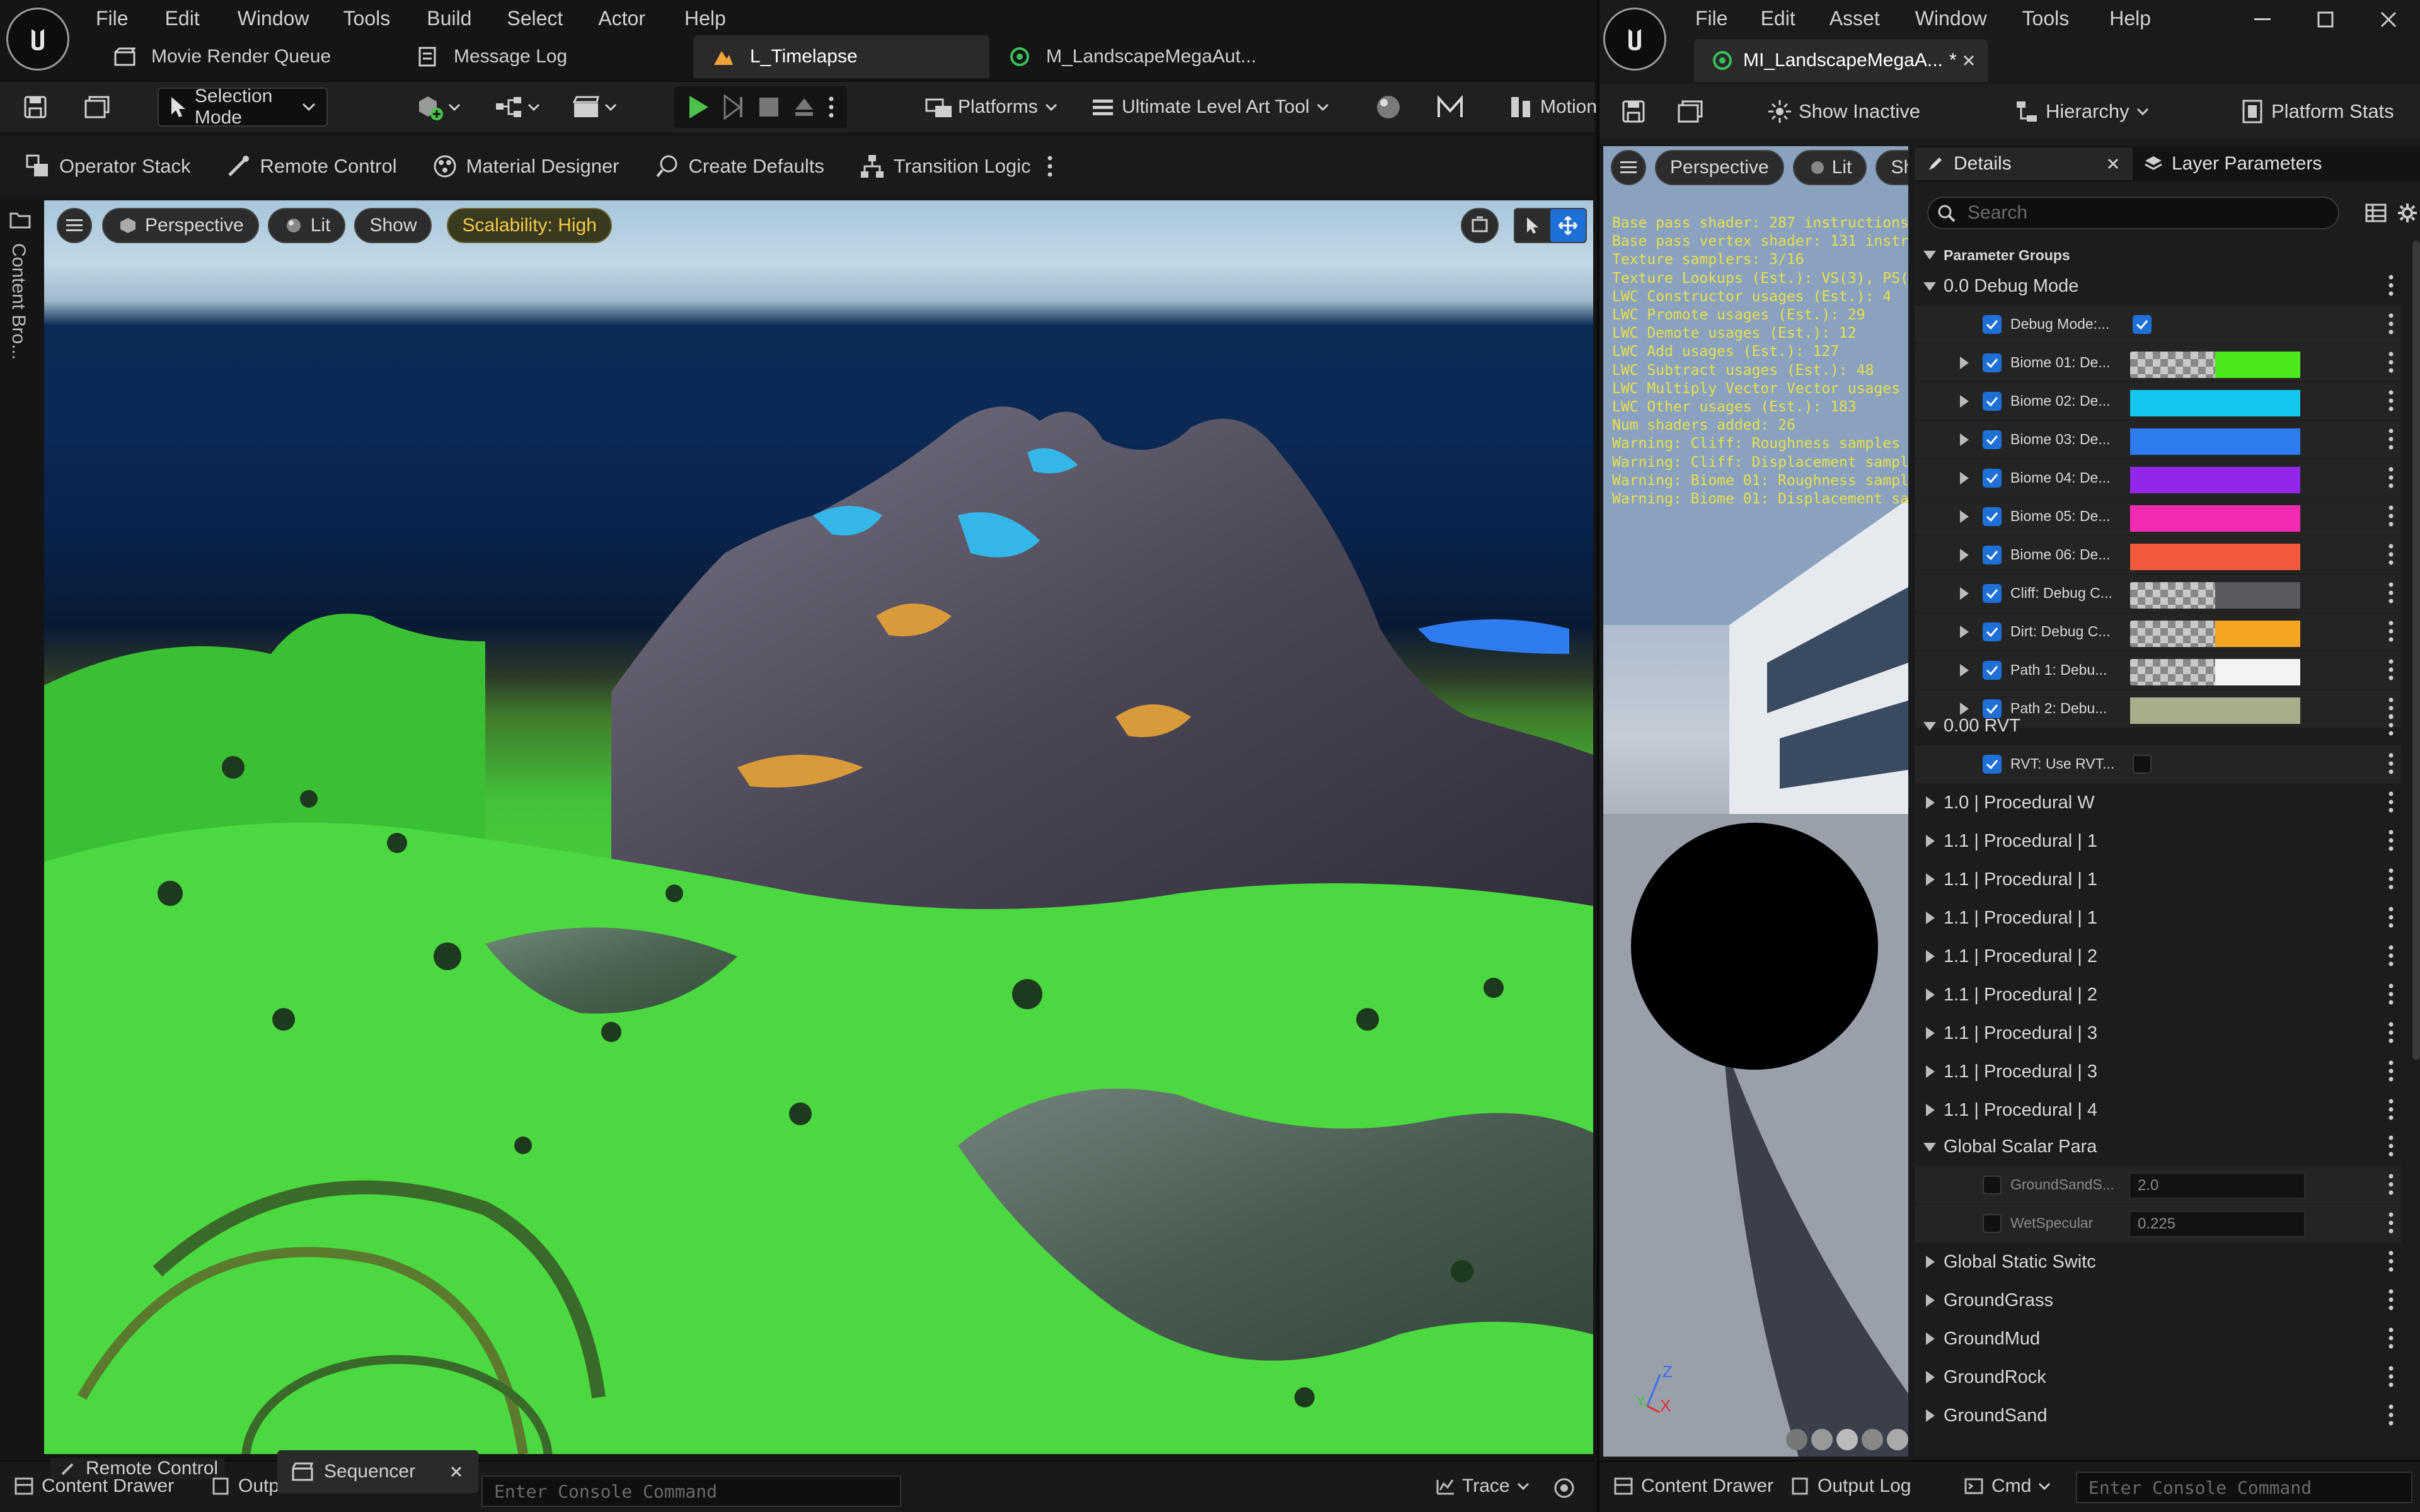 The image size is (2420, 1512). I want to click on output-log-button: Outp, so click(244, 1486).